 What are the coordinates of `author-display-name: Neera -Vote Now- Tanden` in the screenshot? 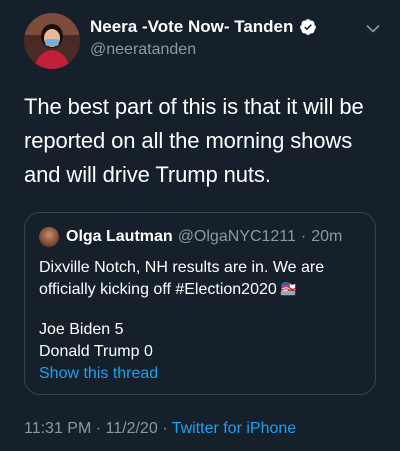 It's located at (191, 27).